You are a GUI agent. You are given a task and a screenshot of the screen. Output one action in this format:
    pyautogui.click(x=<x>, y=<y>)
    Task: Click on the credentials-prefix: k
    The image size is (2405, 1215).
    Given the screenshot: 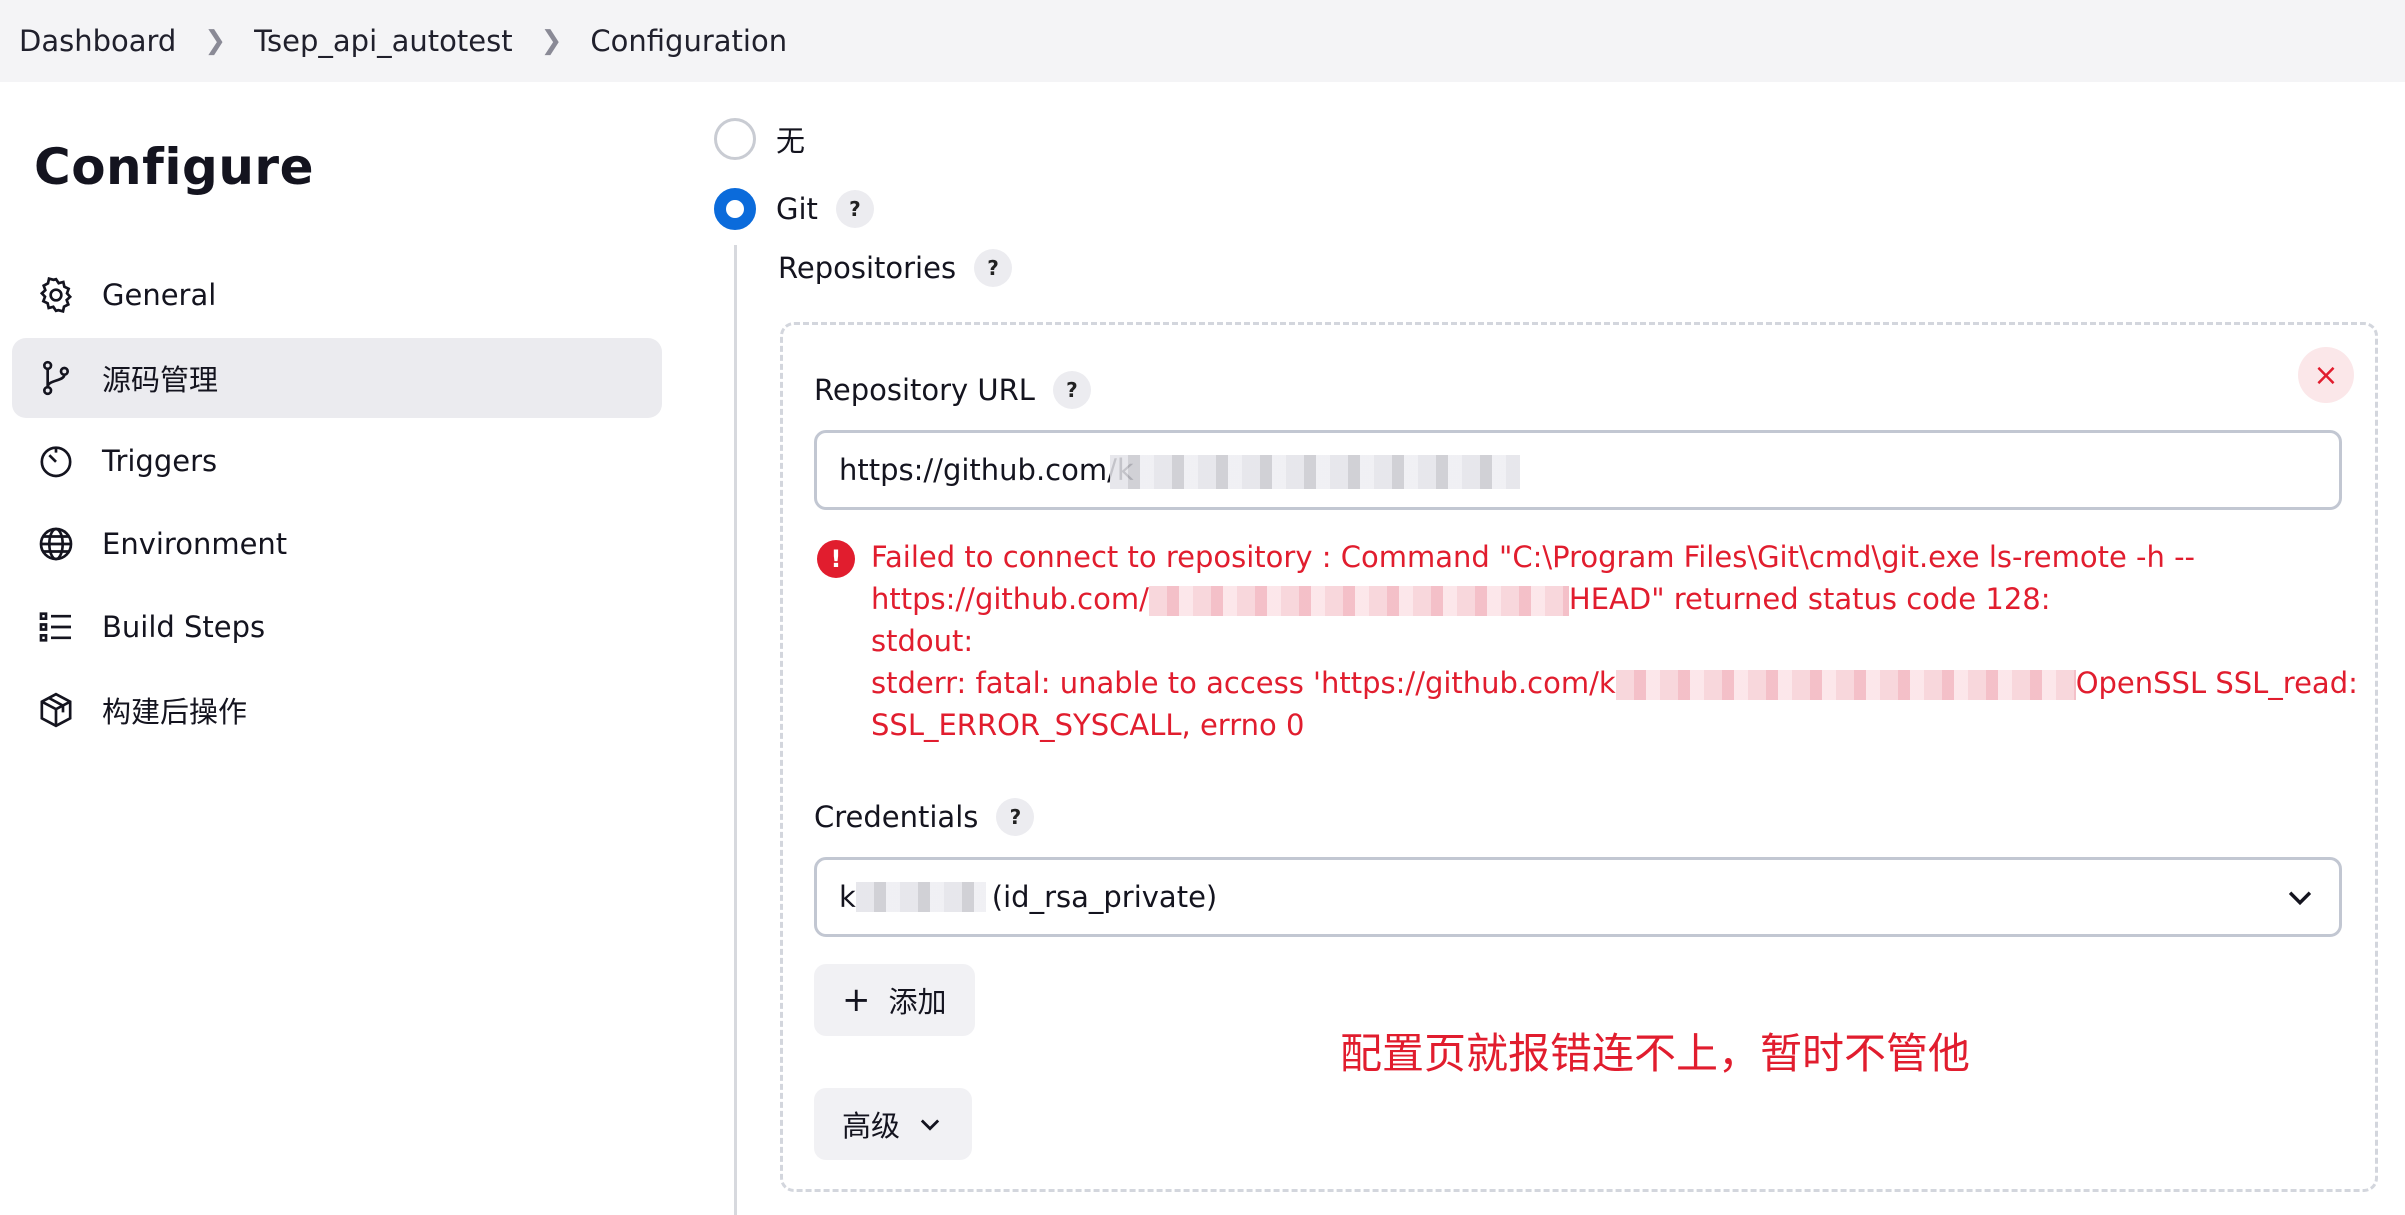 What is the action you would take?
    pyautogui.click(x=847, y=897)
    